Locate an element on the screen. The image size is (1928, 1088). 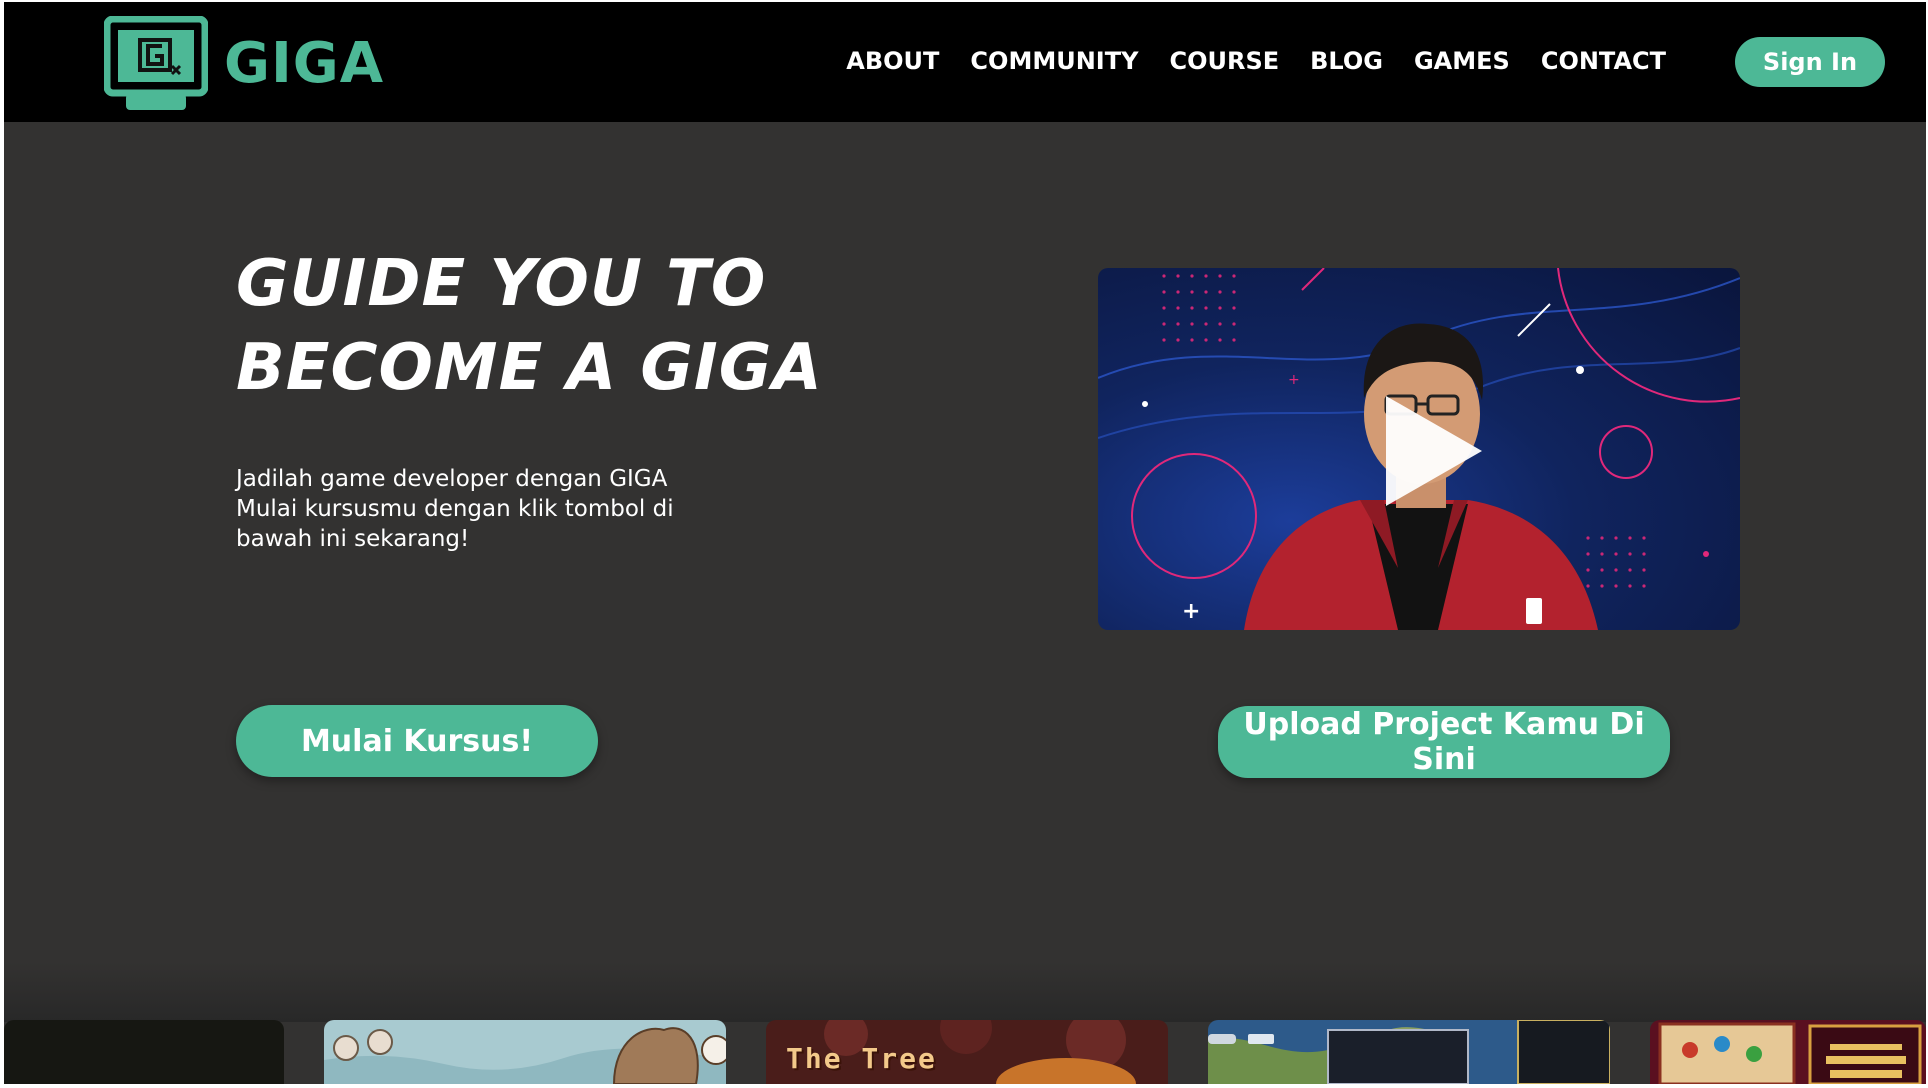
nav-community: COMMUNITY is located at coordinates (1054, 61).